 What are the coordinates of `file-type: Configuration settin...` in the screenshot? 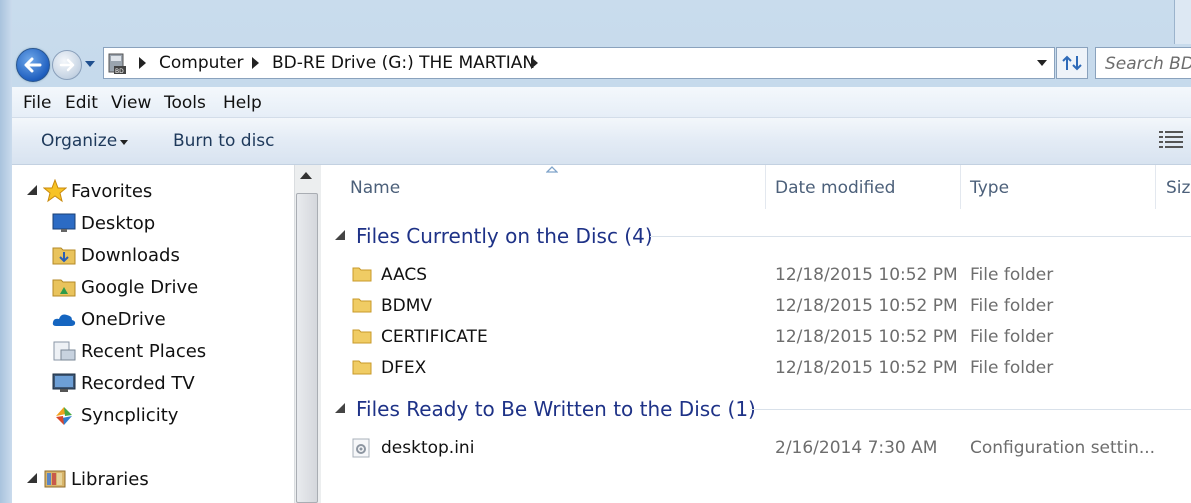 It's located at (1063, 448).